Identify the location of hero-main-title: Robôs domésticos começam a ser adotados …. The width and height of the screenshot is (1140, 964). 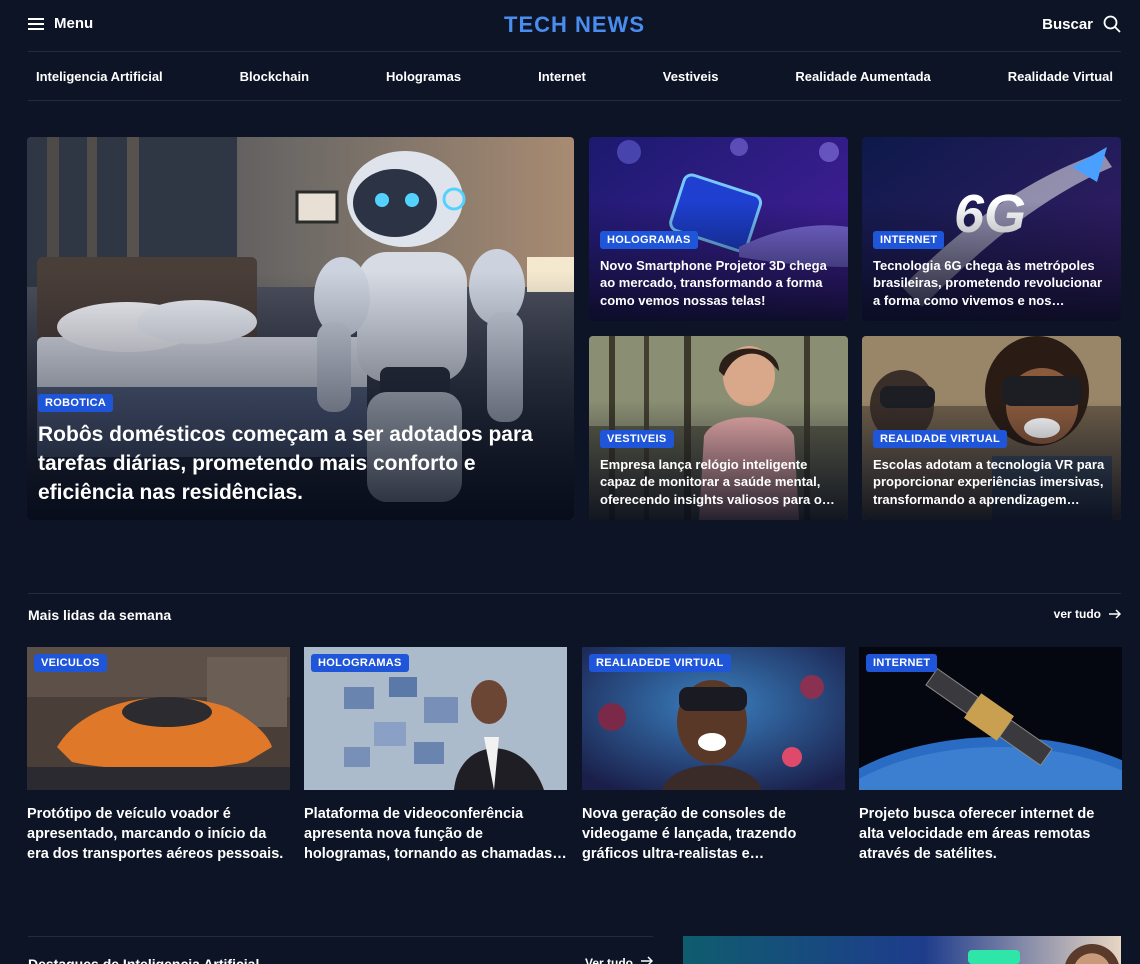
(286, 463).